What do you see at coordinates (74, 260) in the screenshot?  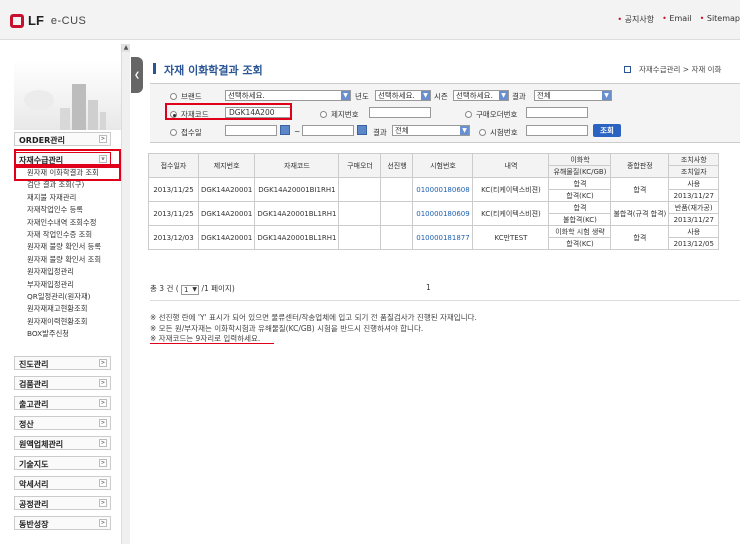 I see `submenu-item: 원자재 불량 확인서 조회` at bounding box center [74, 260].